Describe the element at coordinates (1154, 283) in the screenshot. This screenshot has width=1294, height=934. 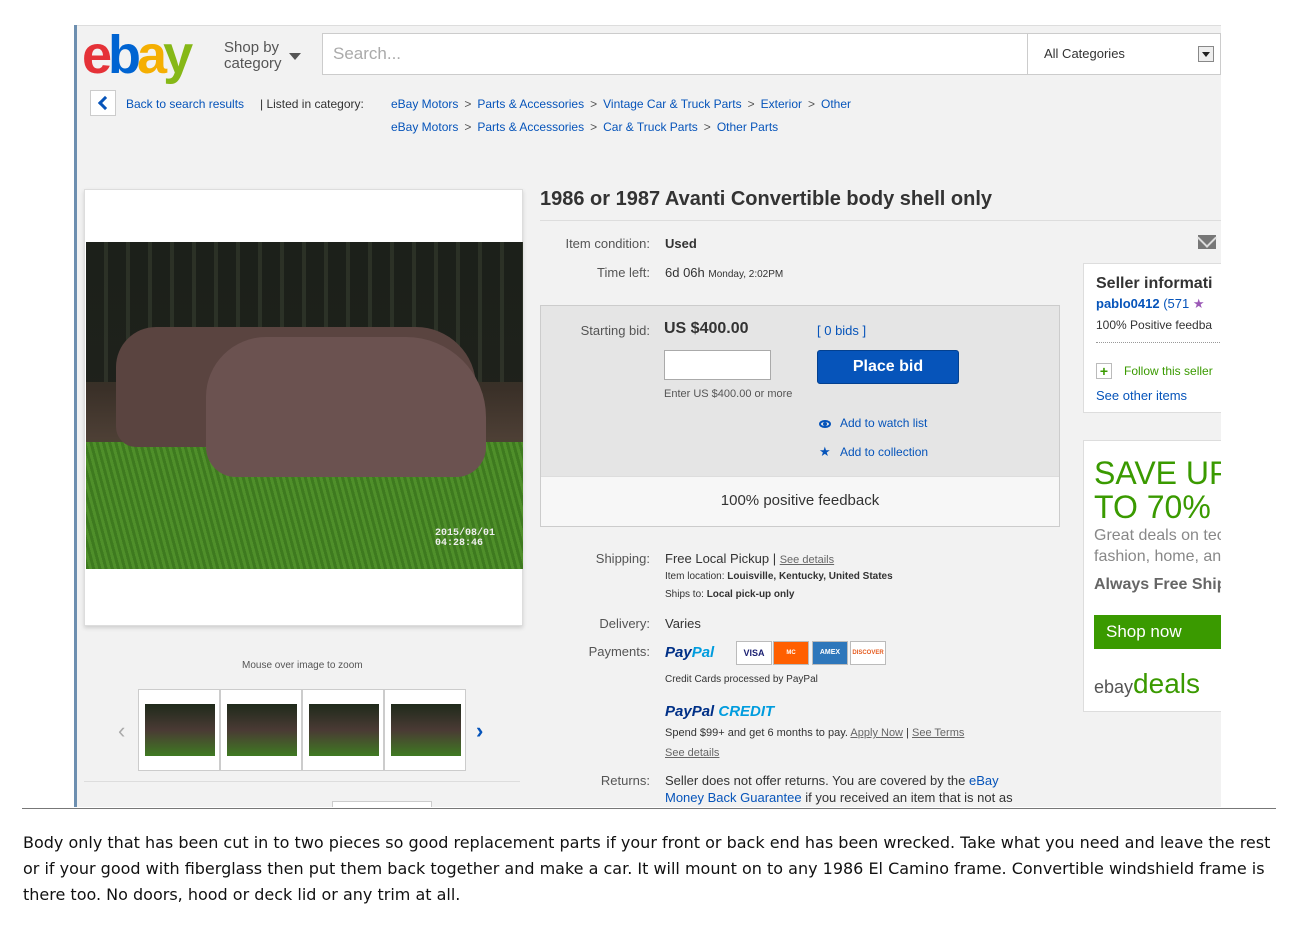
I see `seller-heading: Seller informati` at that location.